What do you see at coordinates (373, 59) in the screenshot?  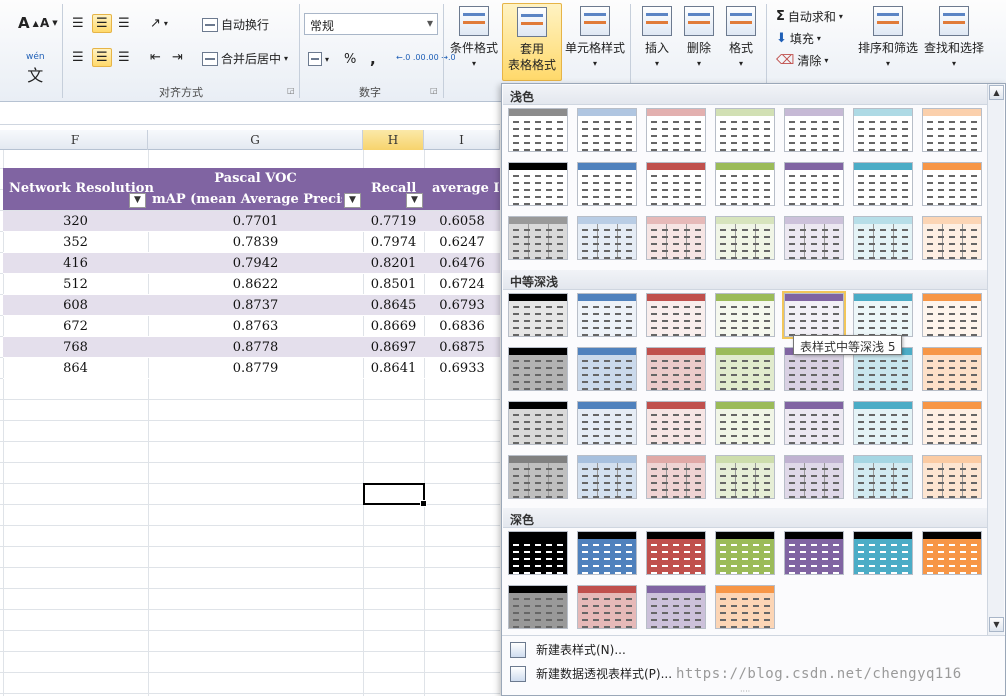 I see `comma-button: ,` at bounding box center [373, 59].